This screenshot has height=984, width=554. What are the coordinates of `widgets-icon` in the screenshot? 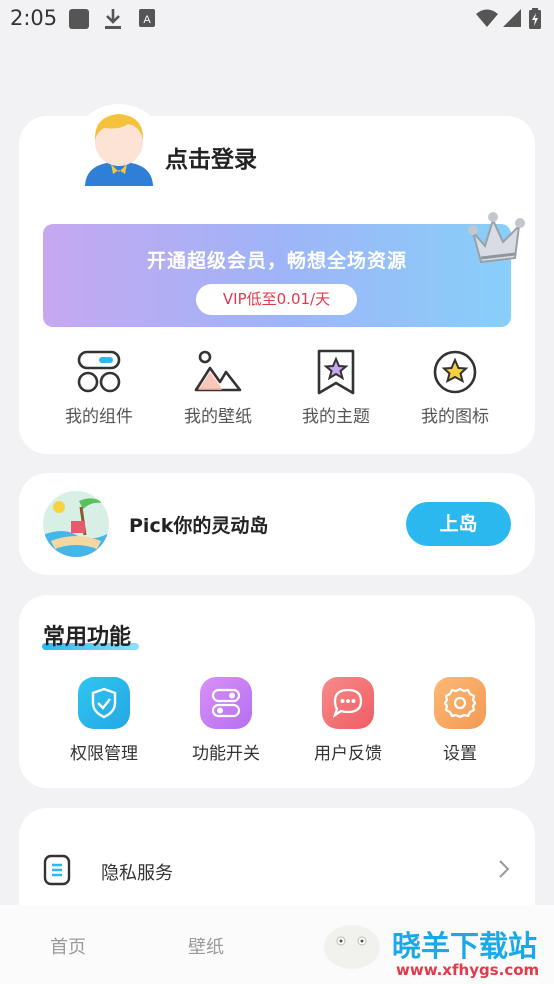 It's located at (99, 371).